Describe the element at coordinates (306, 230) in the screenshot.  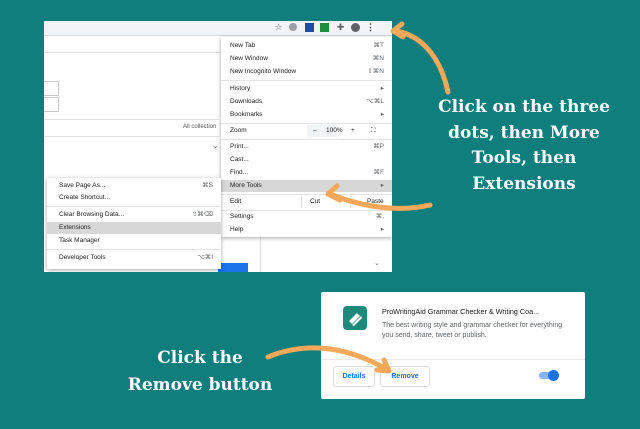
I see `menu-item-help: Help ▸` at that location.